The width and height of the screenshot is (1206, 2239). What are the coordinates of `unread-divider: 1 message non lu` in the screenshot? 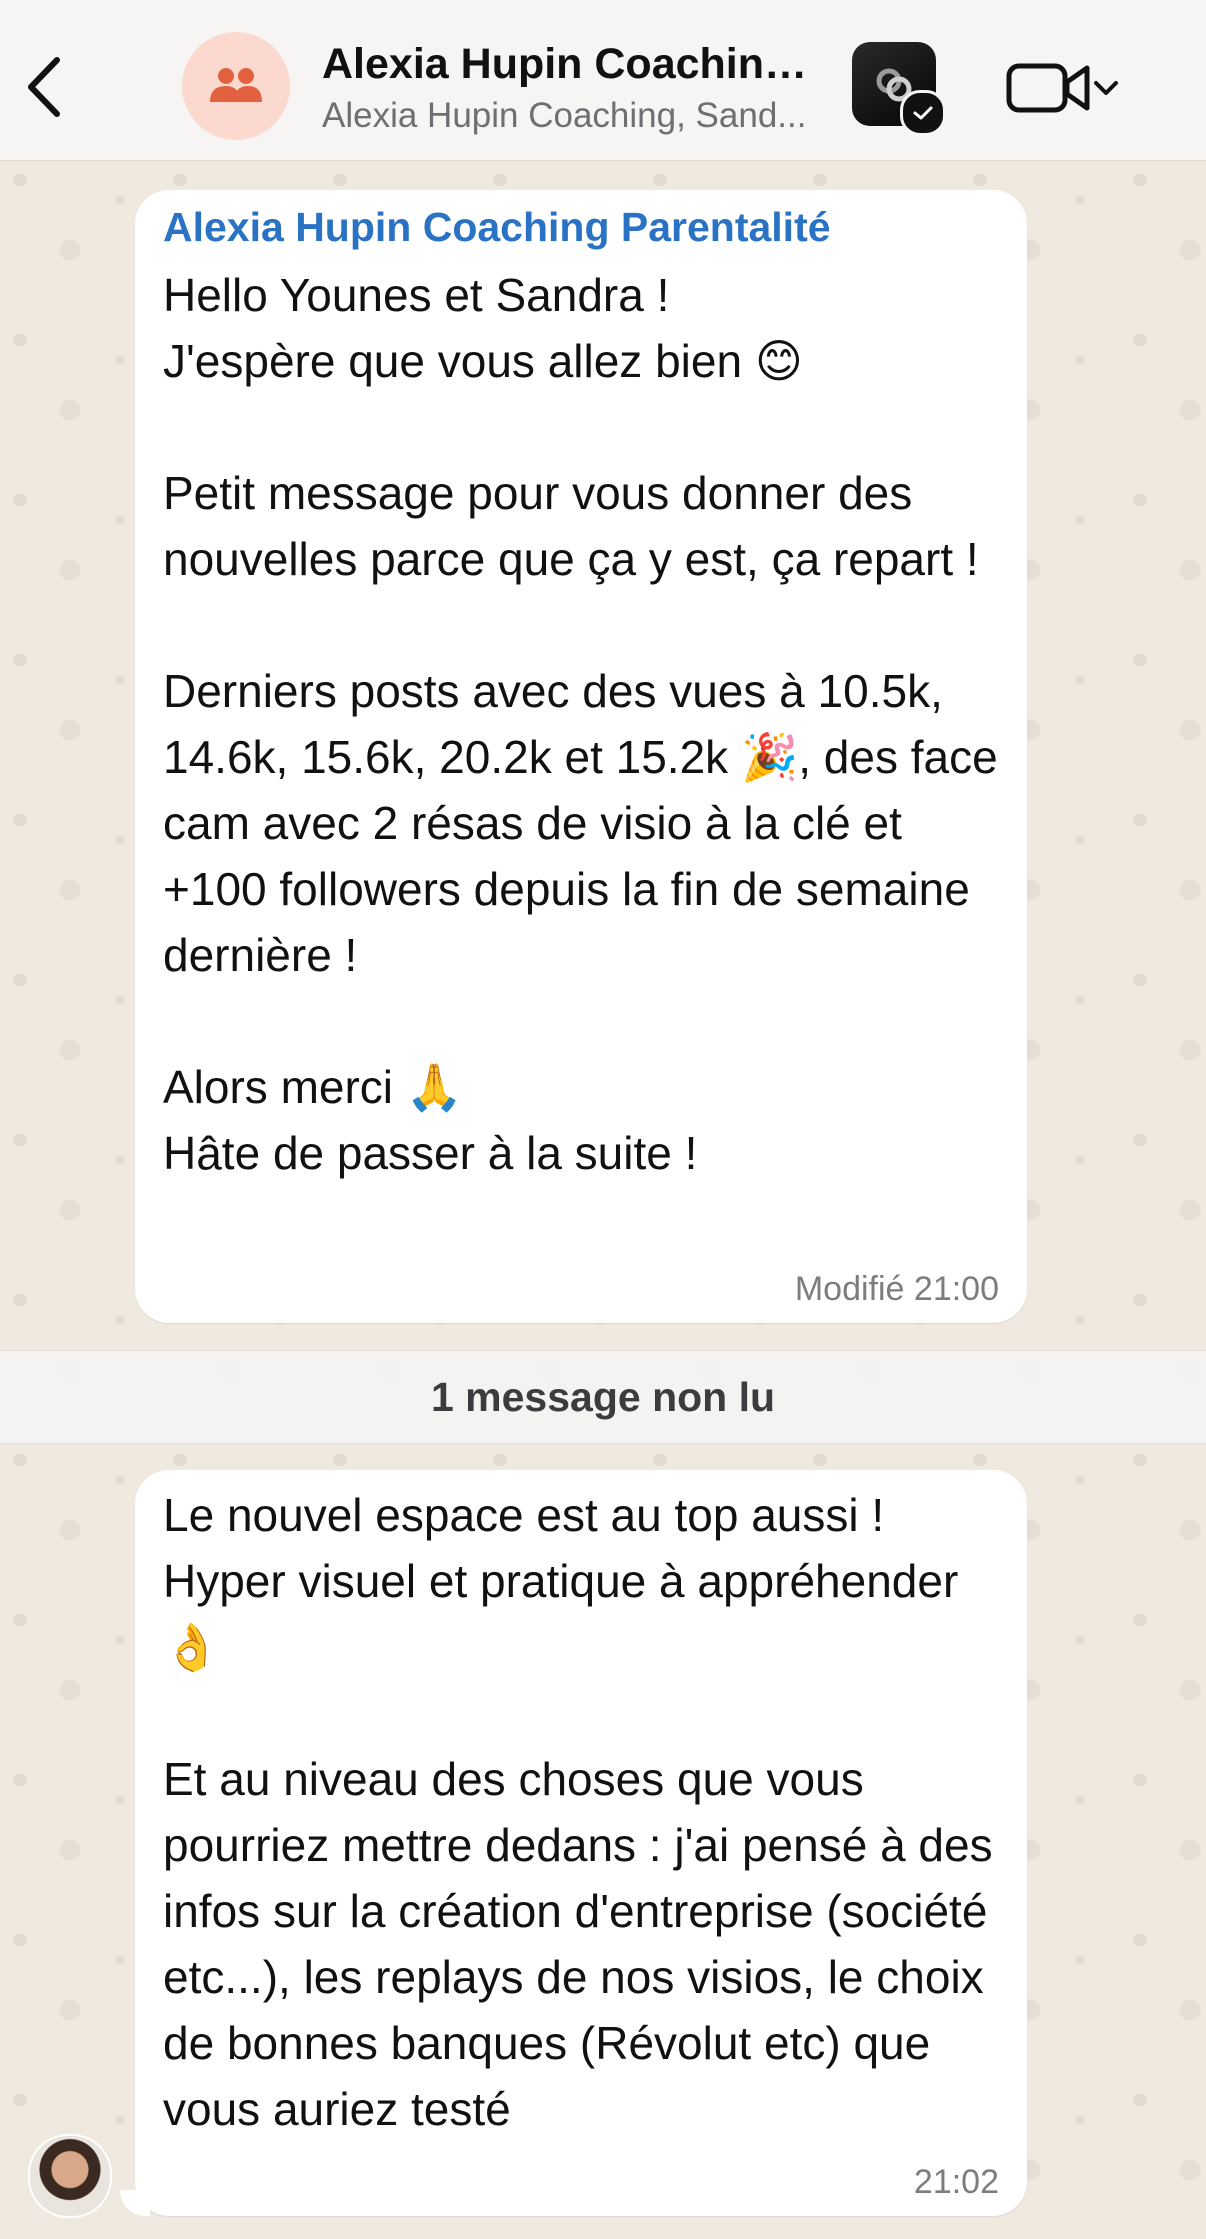 It's located at (603, 1397).